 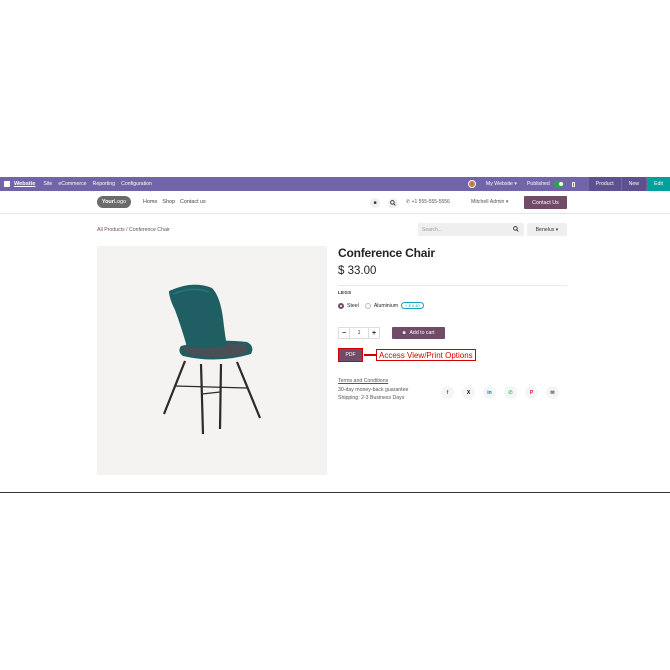 I want to click on website-app-title: Website, so click(x=24, y=184).